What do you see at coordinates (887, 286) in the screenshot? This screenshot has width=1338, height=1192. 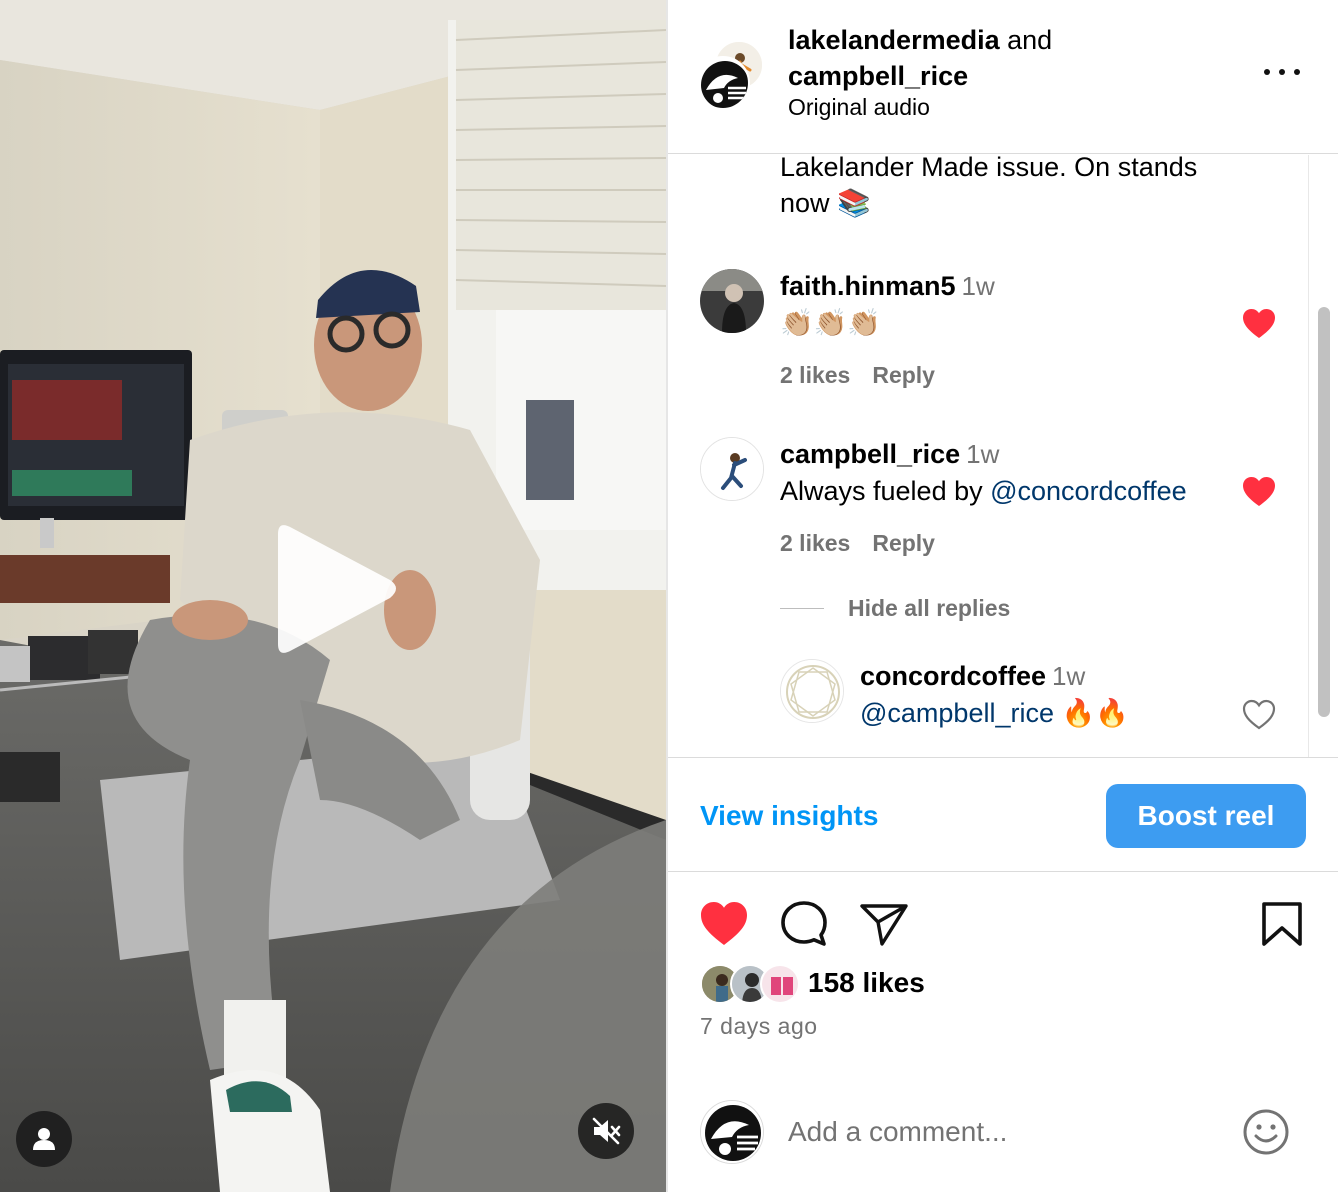 I see `comment-username: faith.hinman5 1w` at bounding box center [887, 286].